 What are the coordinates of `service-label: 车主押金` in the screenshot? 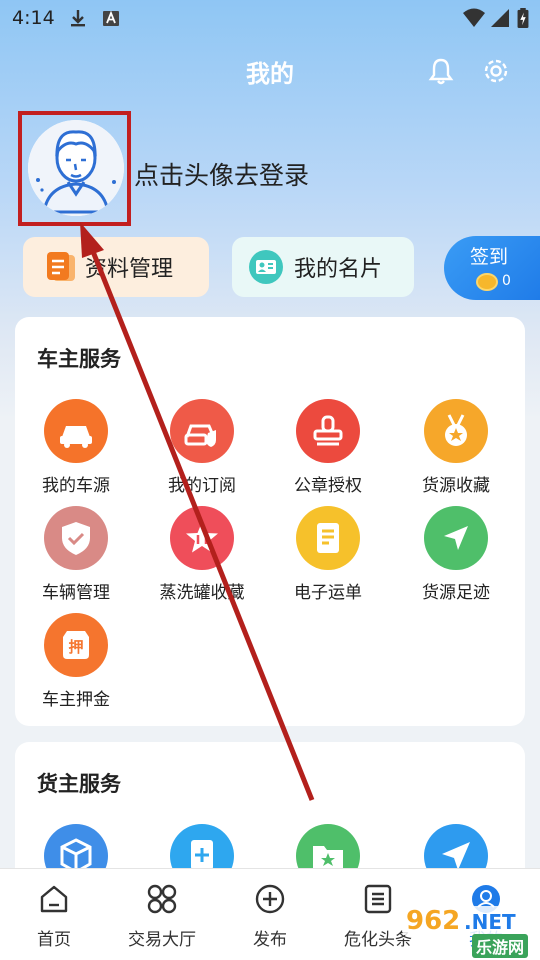 It's located at (76, 700).